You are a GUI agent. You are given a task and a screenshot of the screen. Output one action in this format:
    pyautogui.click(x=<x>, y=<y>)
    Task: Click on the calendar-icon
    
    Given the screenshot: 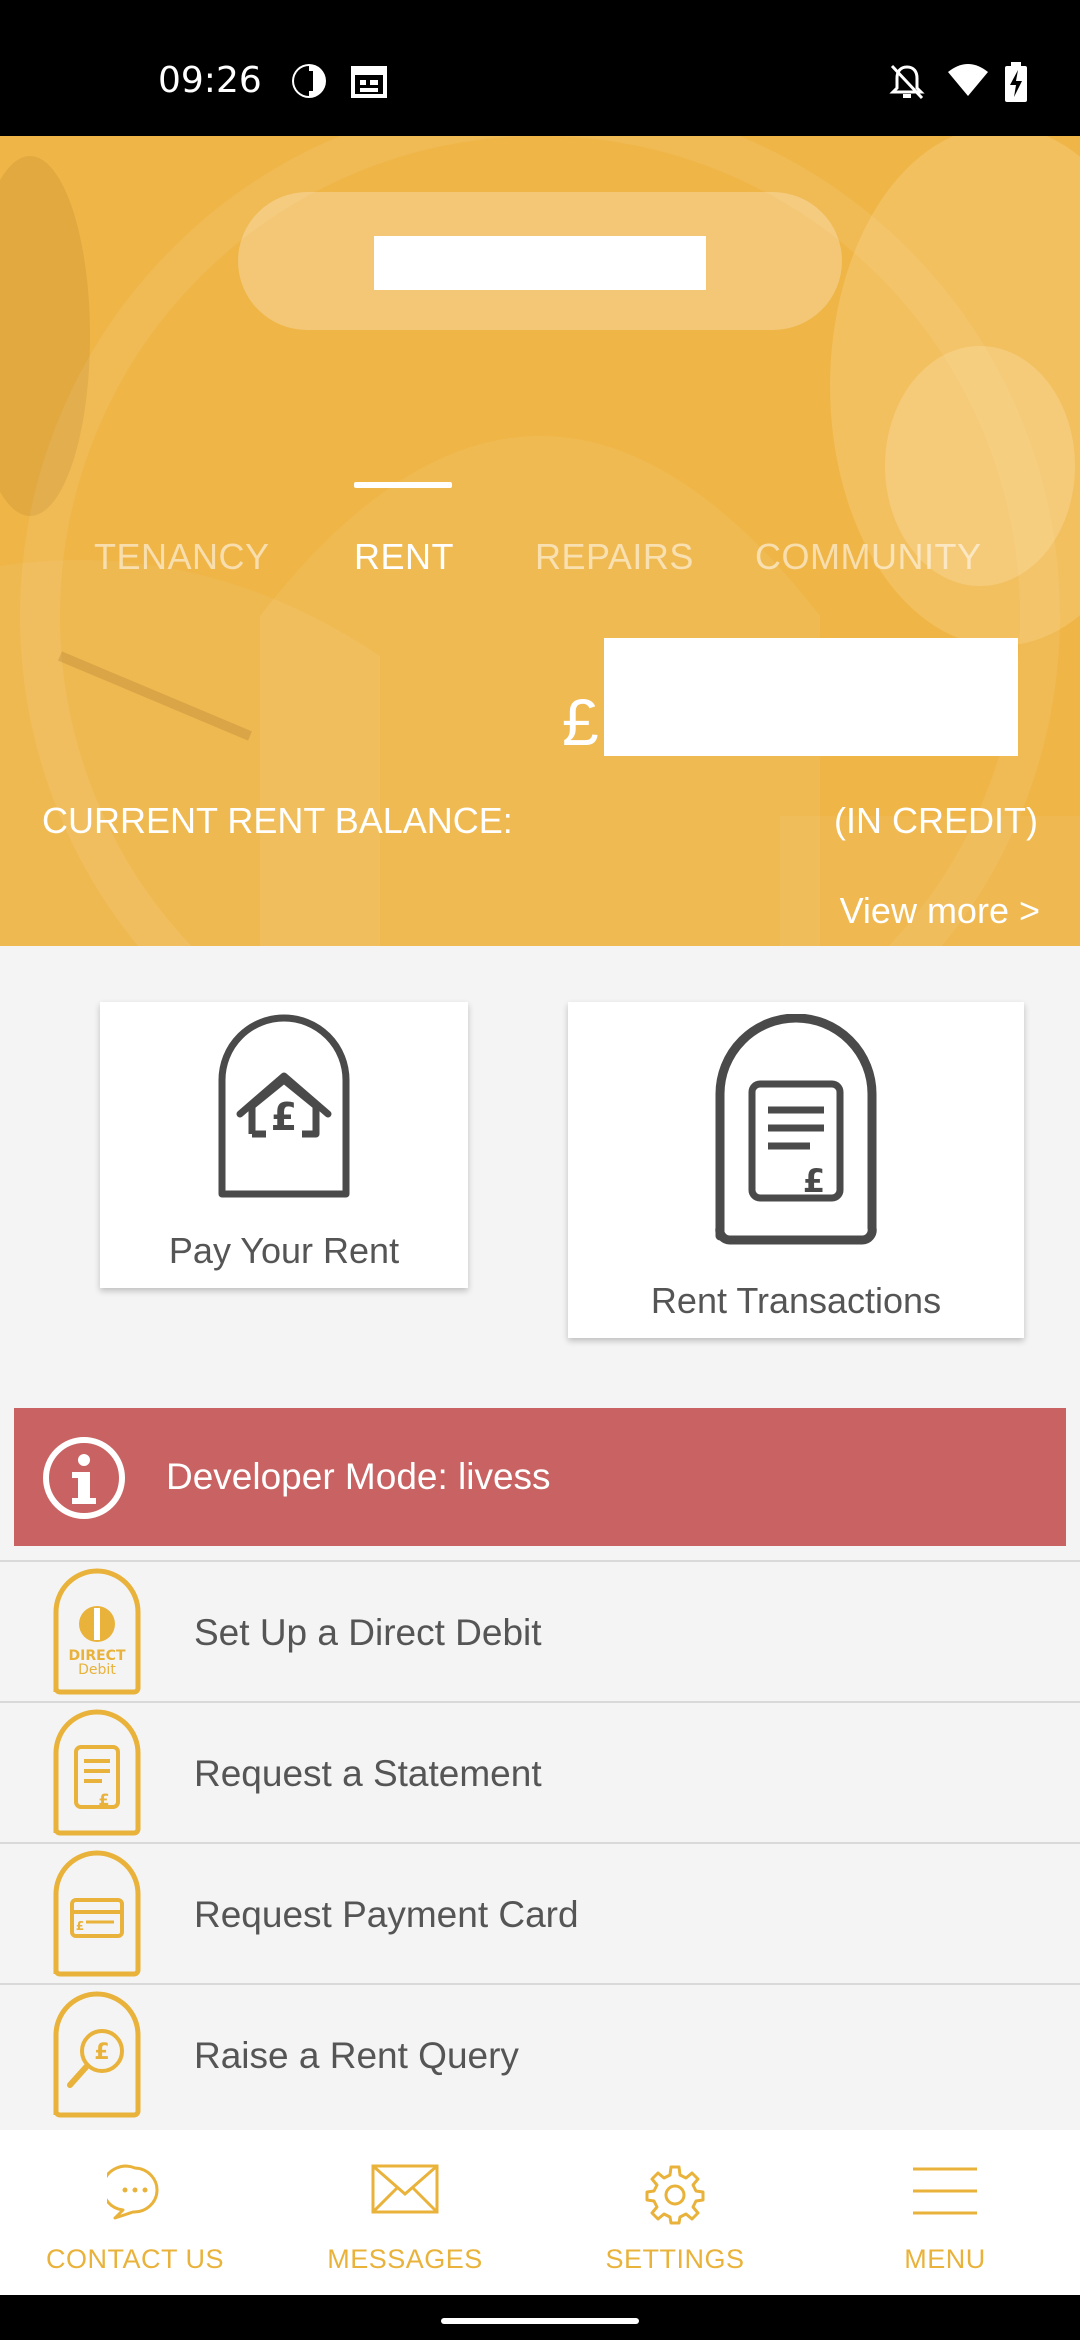 What is the action you would take?
    pyautogui.click(x=369, y=82)
    